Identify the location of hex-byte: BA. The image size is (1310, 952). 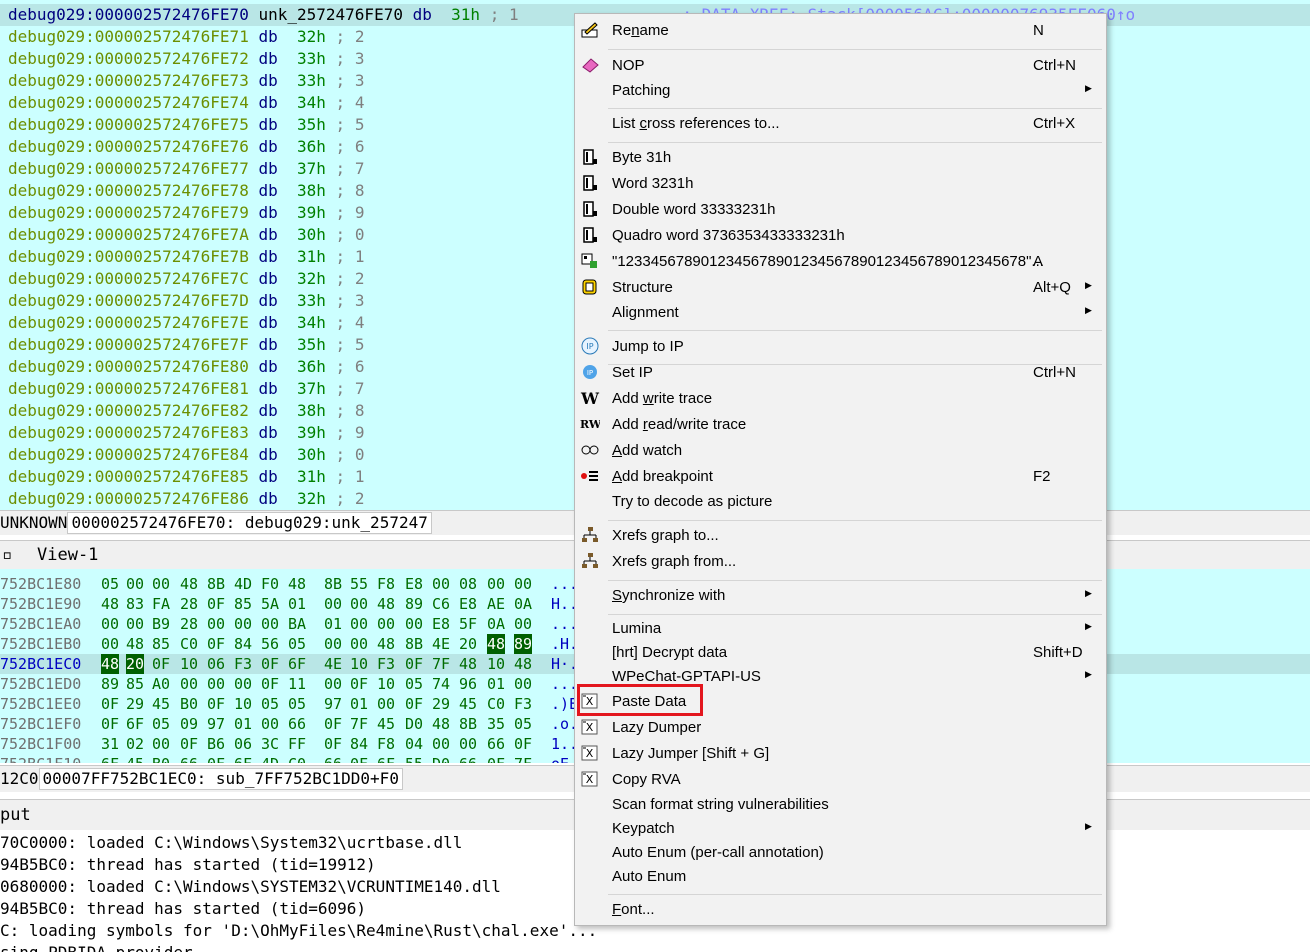
(297, 624).